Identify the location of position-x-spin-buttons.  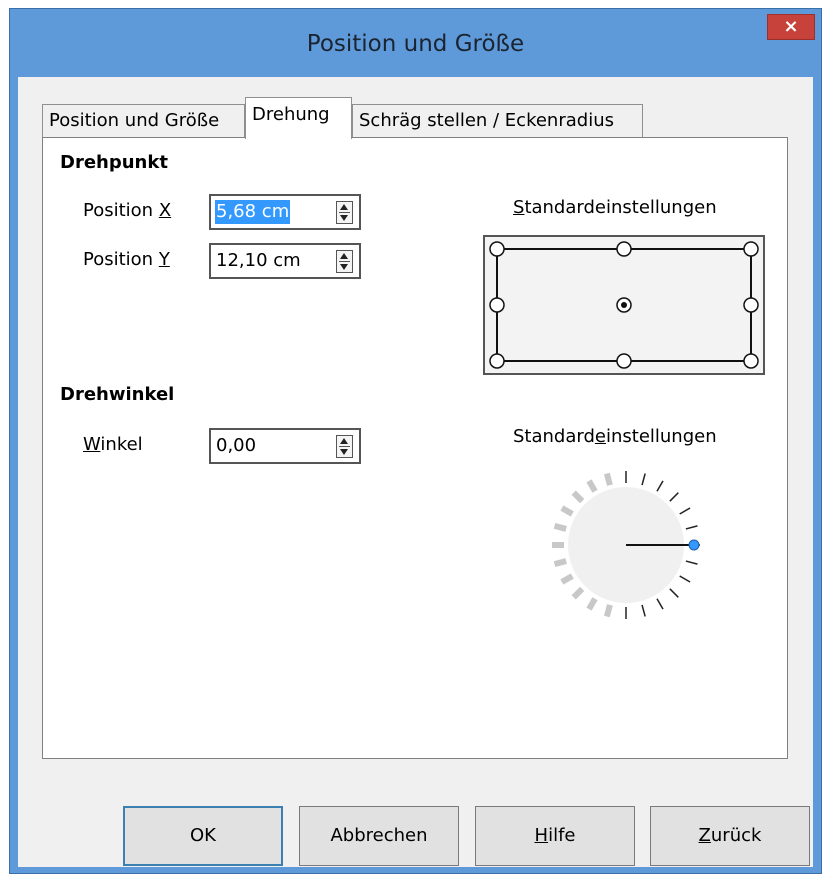
(344, 212).